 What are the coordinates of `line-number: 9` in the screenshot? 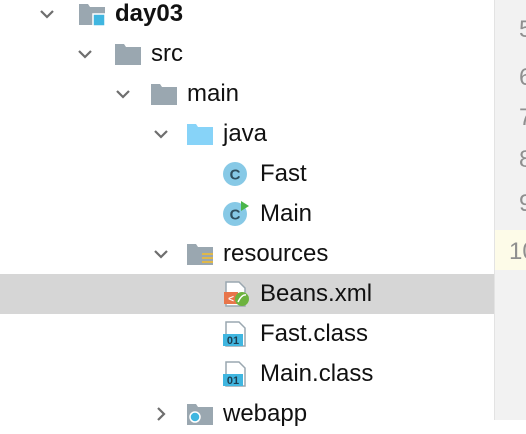 It's located at (522, 203).